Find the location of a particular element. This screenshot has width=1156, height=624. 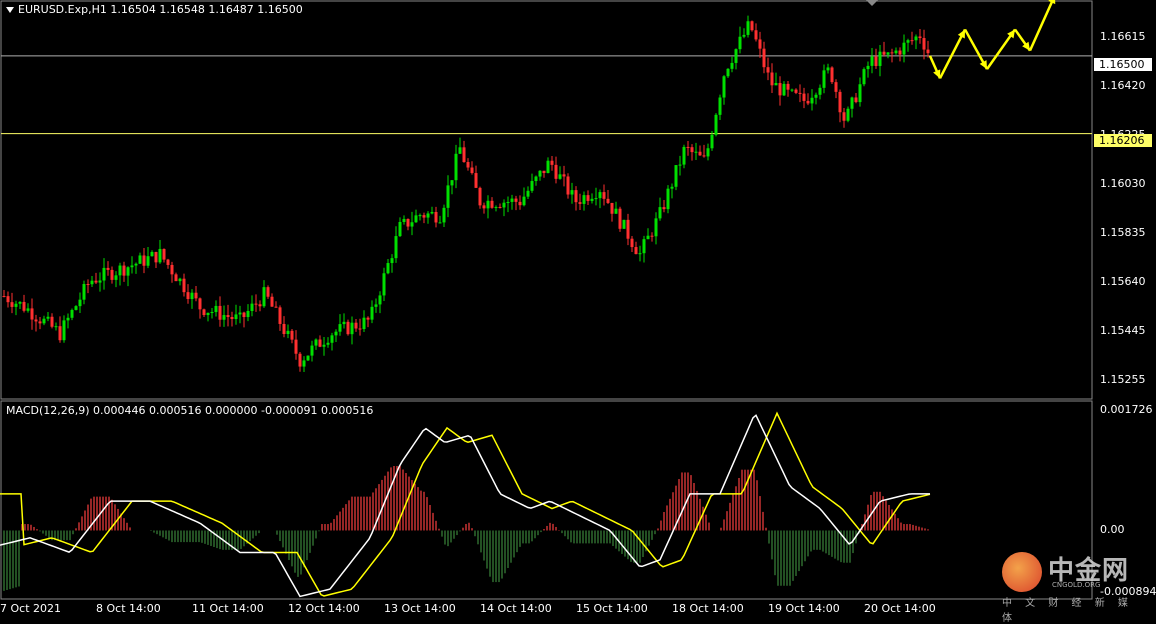

dropdown-triangle-icon is located at coordinates (10, 10).